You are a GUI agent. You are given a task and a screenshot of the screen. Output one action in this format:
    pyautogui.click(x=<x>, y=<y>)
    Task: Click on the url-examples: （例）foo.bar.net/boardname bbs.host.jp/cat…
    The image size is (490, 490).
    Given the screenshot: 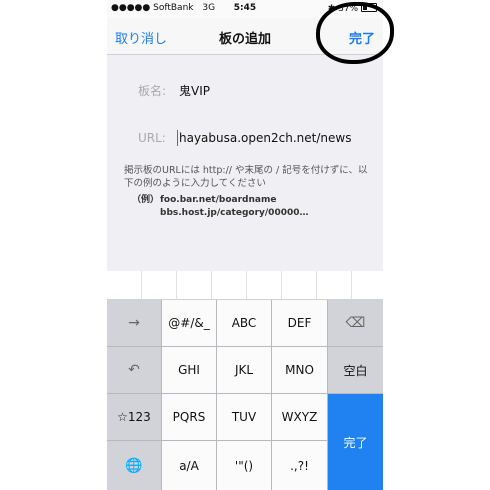 What is the action you would take?
    pyautogui.click(x=220, y=207)
    